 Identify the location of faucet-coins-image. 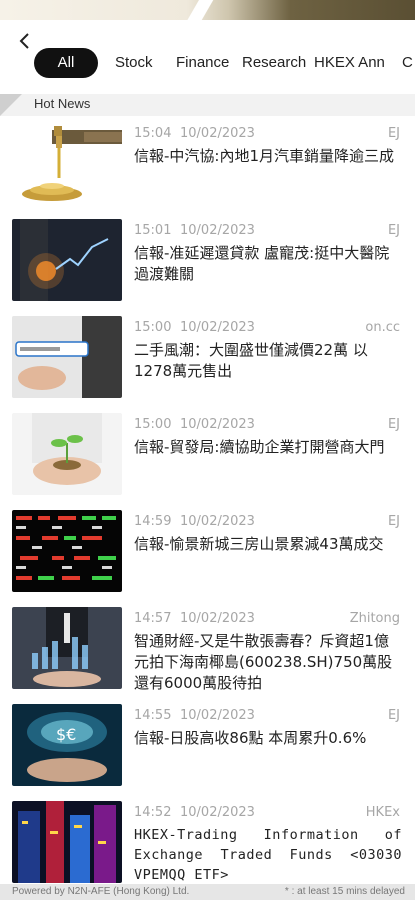
(67, 163).